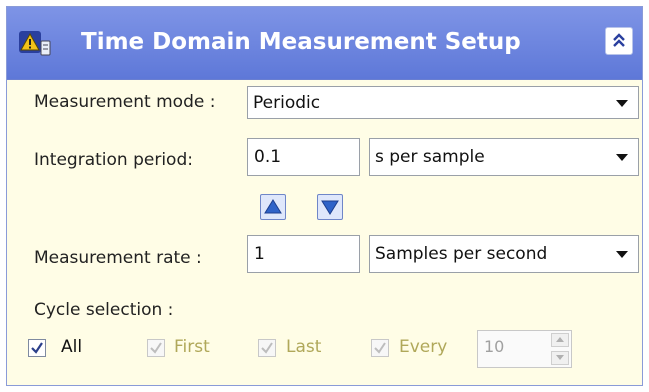 This screenshot has height=392, width=649. I want to click on integration-period-input: 0.1, so click(303, 157).